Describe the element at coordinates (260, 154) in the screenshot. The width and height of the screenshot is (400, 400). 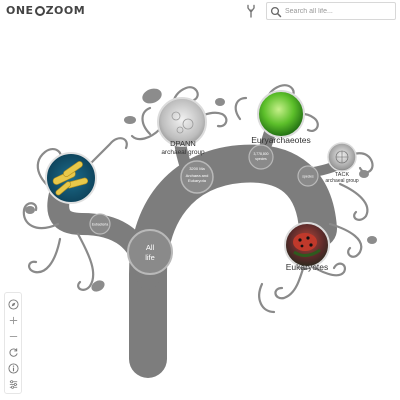
I see `node-species-count: 3,778,800` at that location.